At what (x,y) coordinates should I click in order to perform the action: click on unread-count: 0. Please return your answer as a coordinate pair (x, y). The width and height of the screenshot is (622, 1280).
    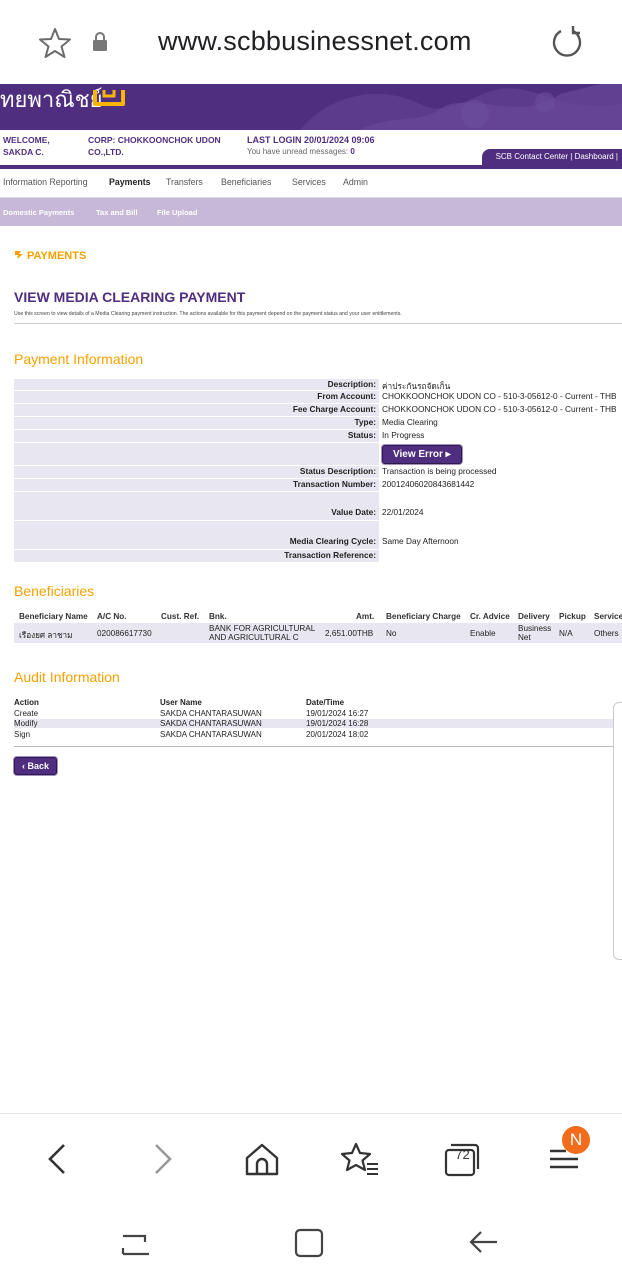
    Looking at the image, I should click on (352, 151).